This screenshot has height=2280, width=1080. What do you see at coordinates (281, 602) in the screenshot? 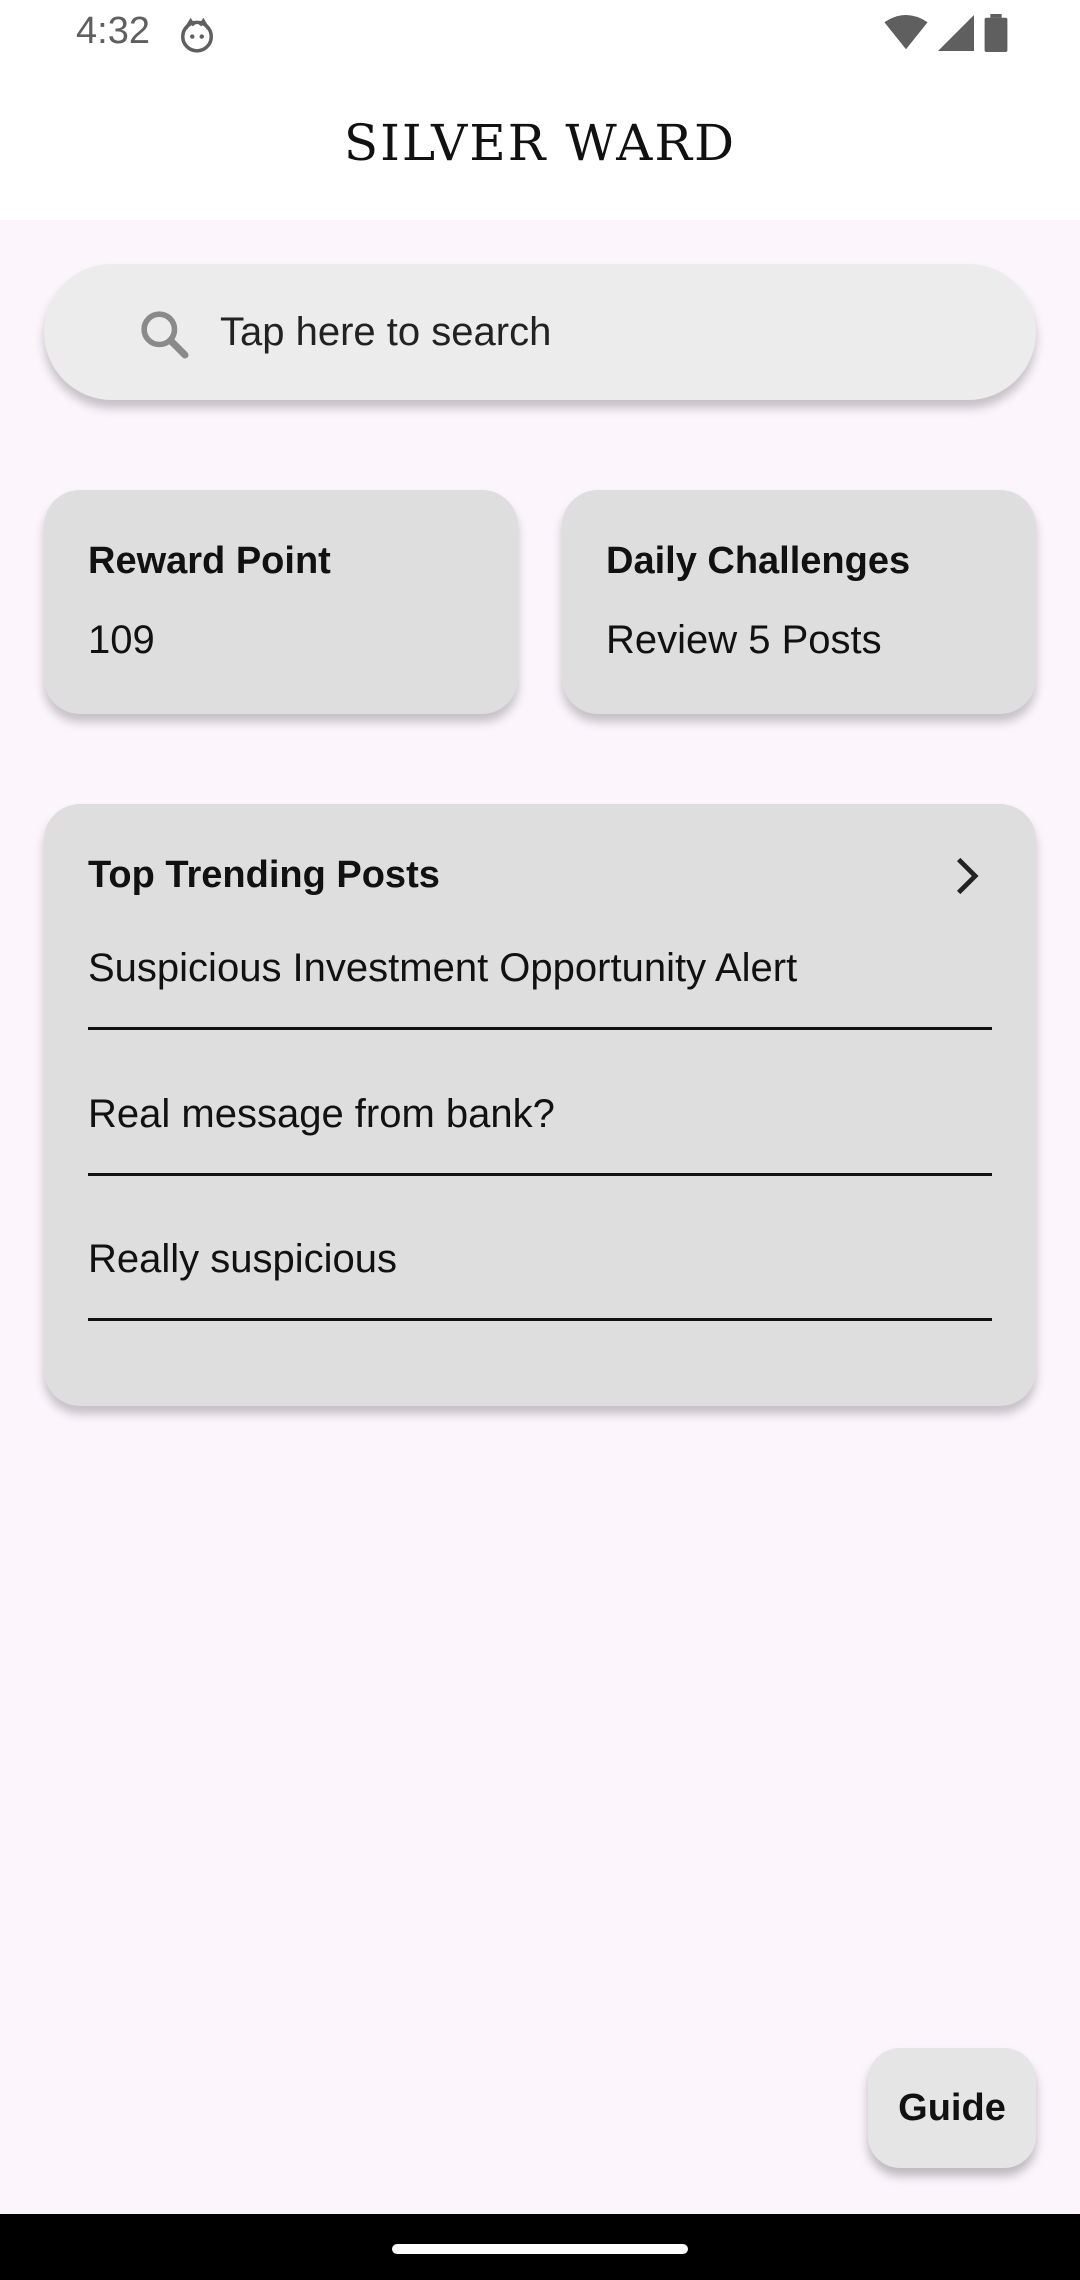
I see `reward-point-card: Reward Point 109` at bounding box center [281, 602].